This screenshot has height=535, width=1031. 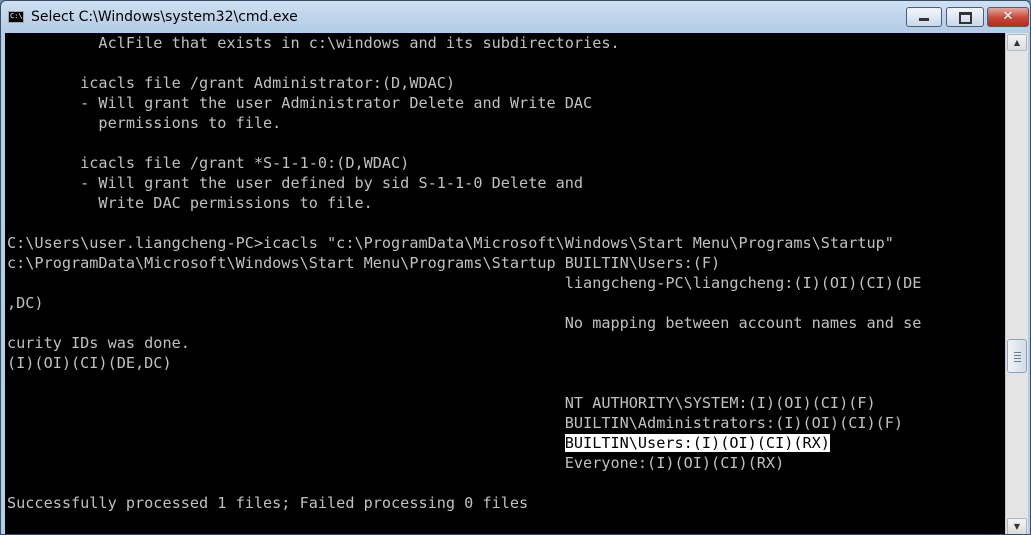 I want to click on scroll-thumb, so click(x=1017, y=356).